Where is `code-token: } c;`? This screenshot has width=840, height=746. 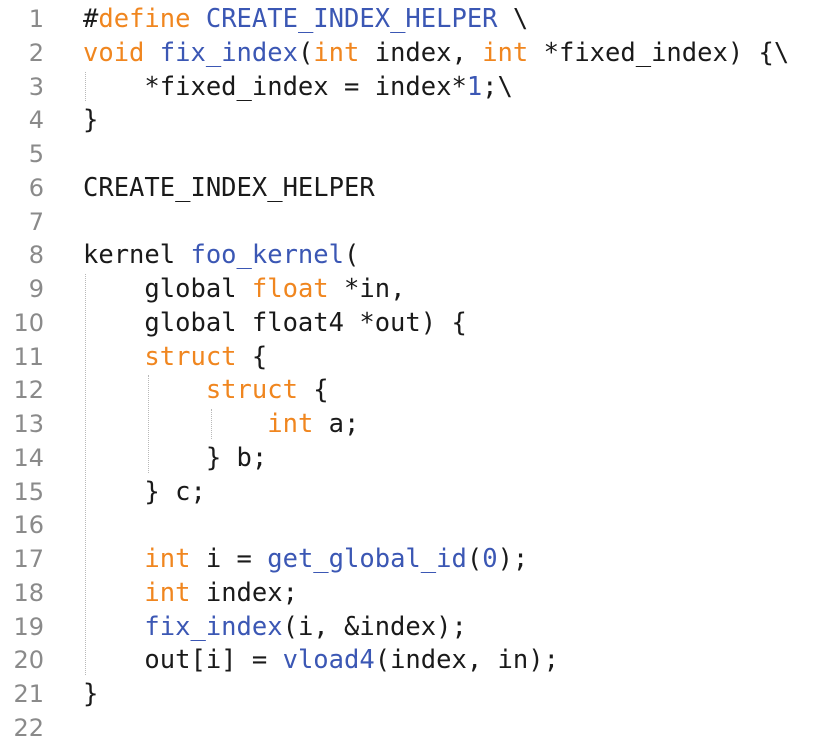
code-token: } c; is located at coordinates (144, 491).